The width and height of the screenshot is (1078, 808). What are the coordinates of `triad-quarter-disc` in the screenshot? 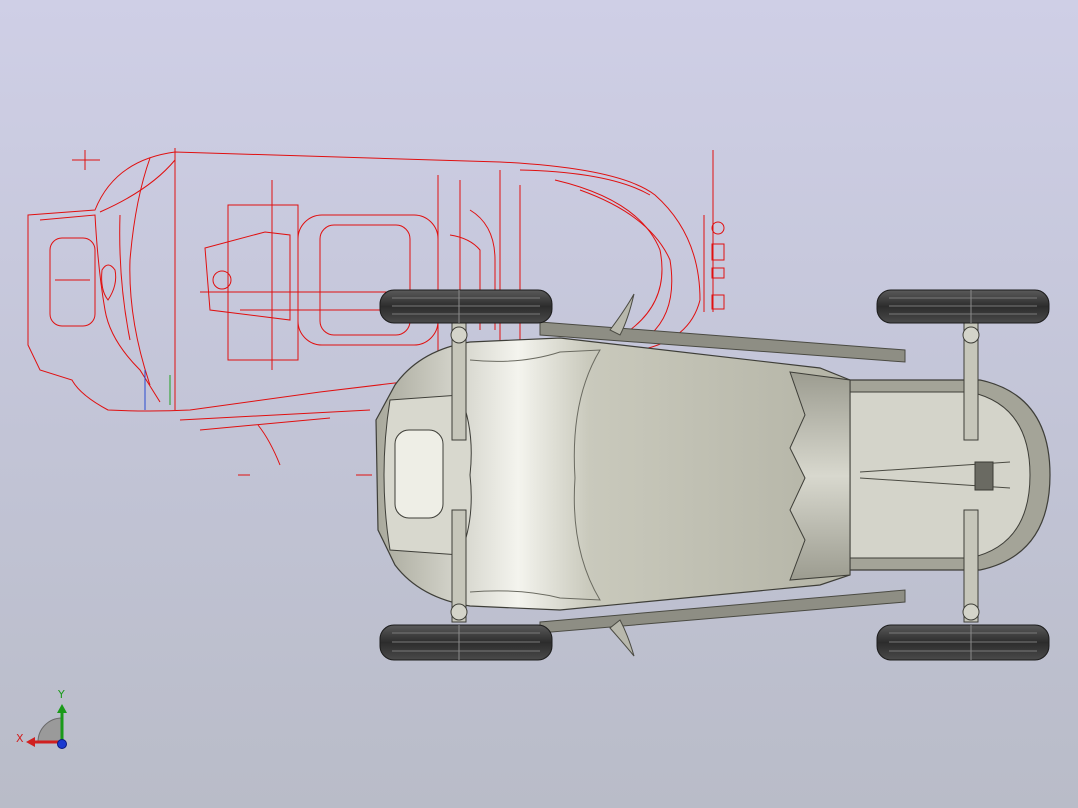 It's located at (50, 730).